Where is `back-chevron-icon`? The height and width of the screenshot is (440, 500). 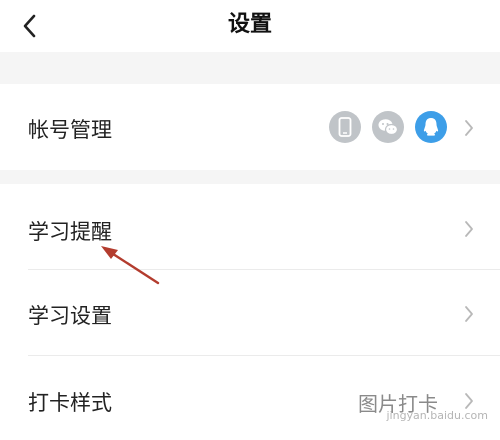
back-chevron-icon is located at coordinates (29, 26).